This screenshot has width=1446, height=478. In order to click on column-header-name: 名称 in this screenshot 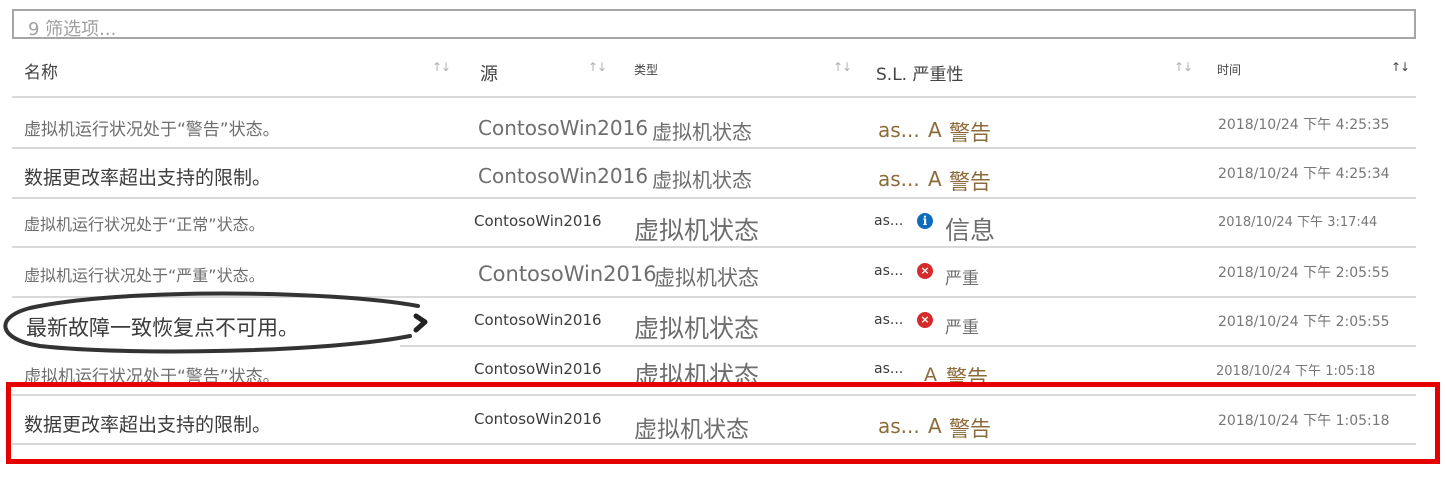, I will do `click(41, 70)`.